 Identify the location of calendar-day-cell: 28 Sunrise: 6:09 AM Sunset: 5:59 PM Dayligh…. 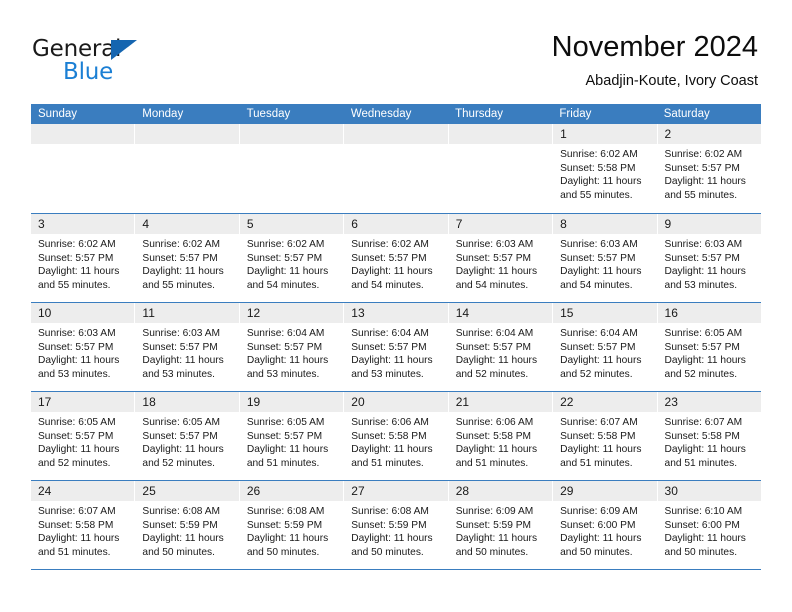
(501, 525).